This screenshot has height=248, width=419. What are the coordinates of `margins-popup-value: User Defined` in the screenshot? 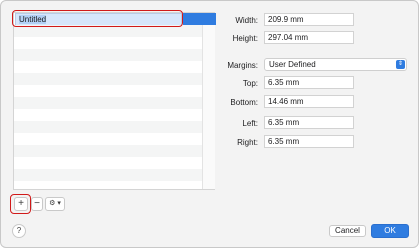 It's located at (292, 64).